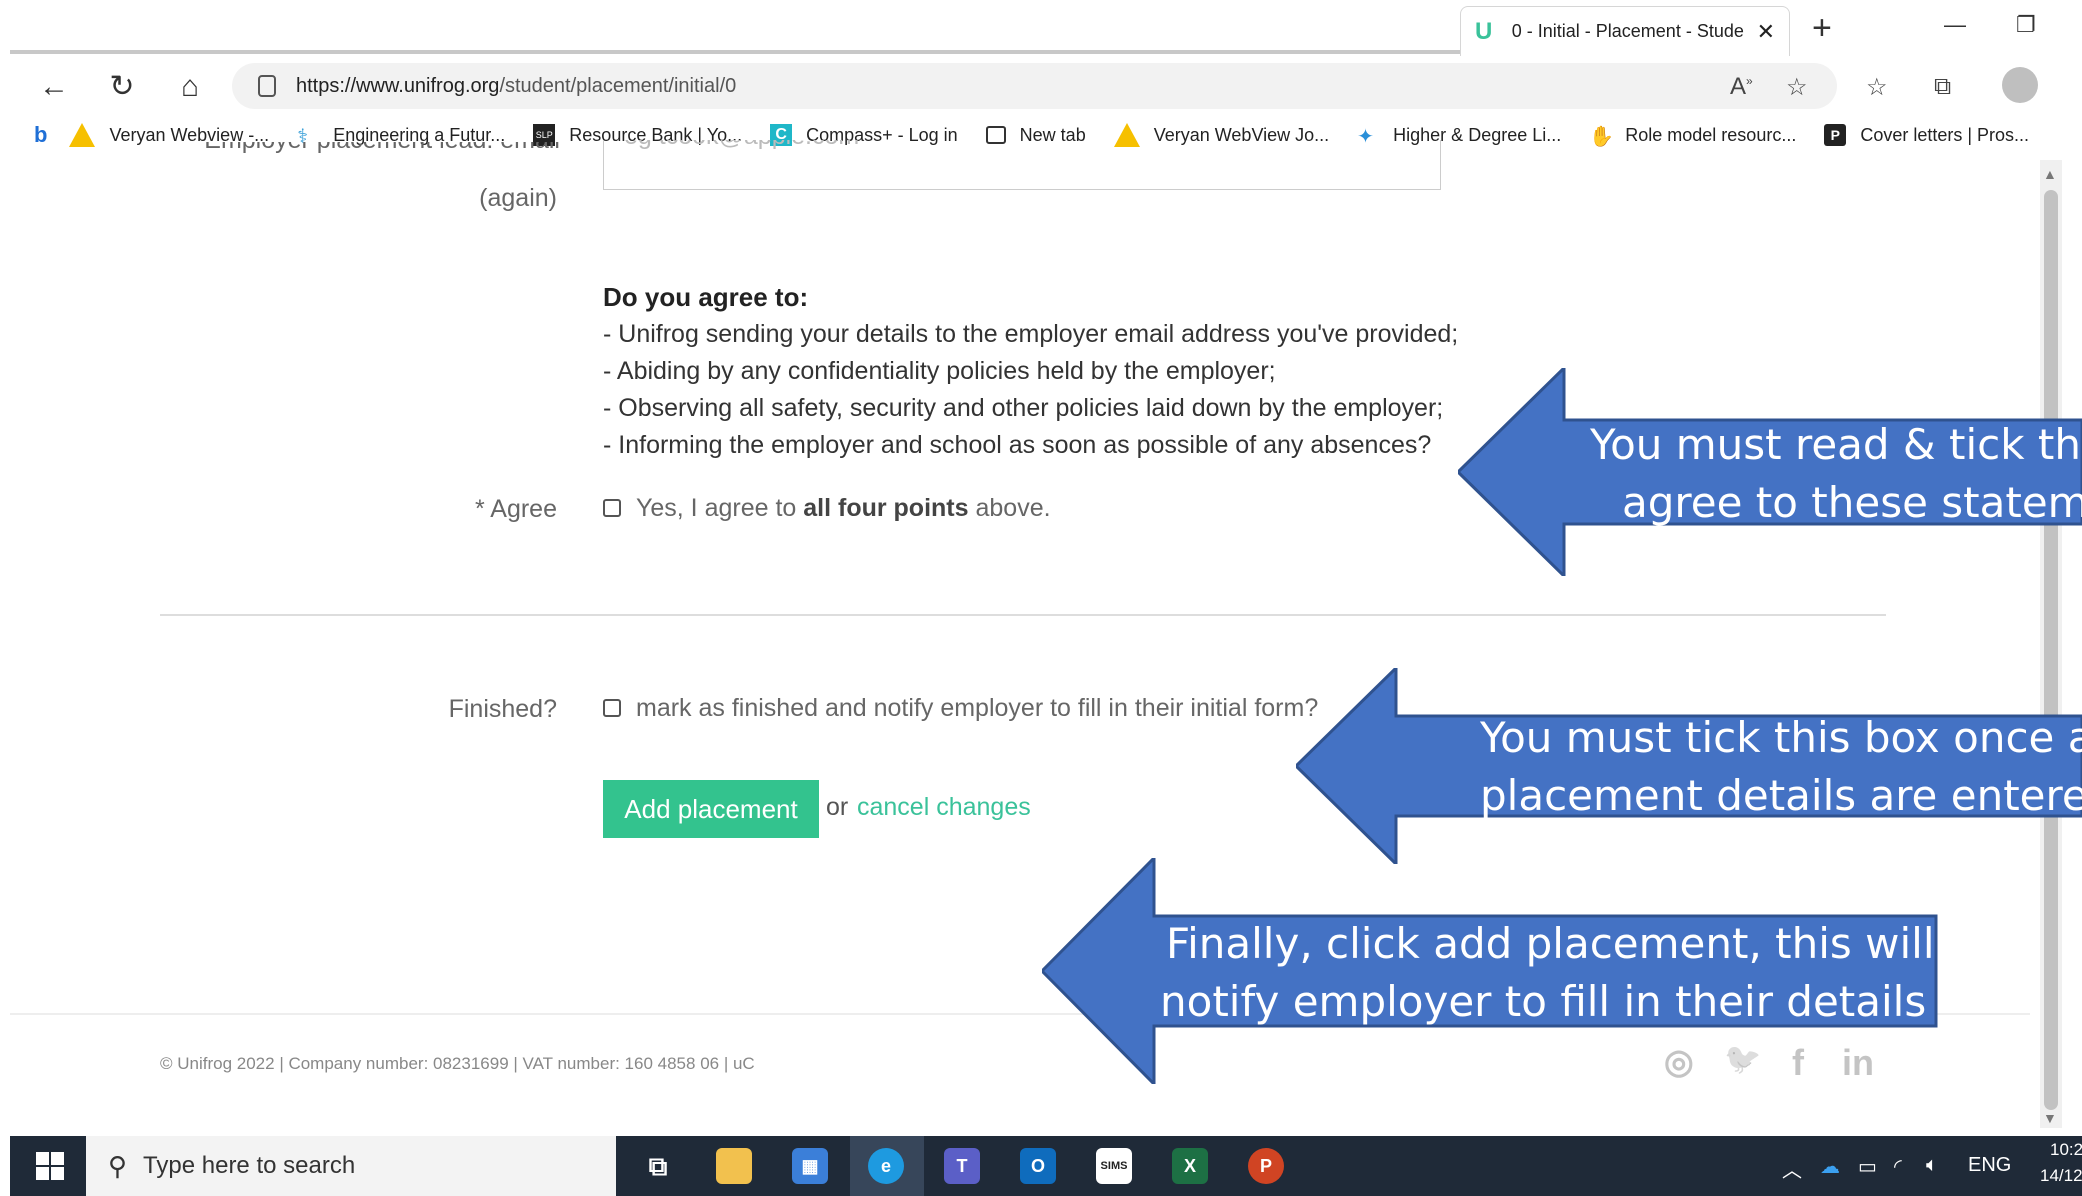 The width and height of the screenshot is (2082, 1196). What do you see at coordinates (1792, 1168) in the screenshot?
I see `tray-chevron-icon: ︿` at bounding box center [1792, 1168].